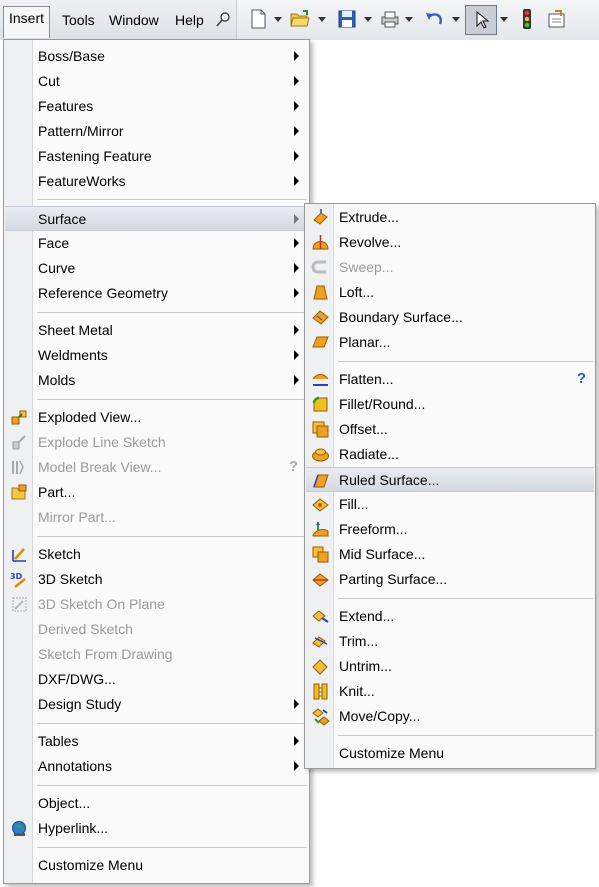 The height and width of the screenshot is (887, 599). I want to click on menu-item-label: Customize Menu, so click(91, 865).